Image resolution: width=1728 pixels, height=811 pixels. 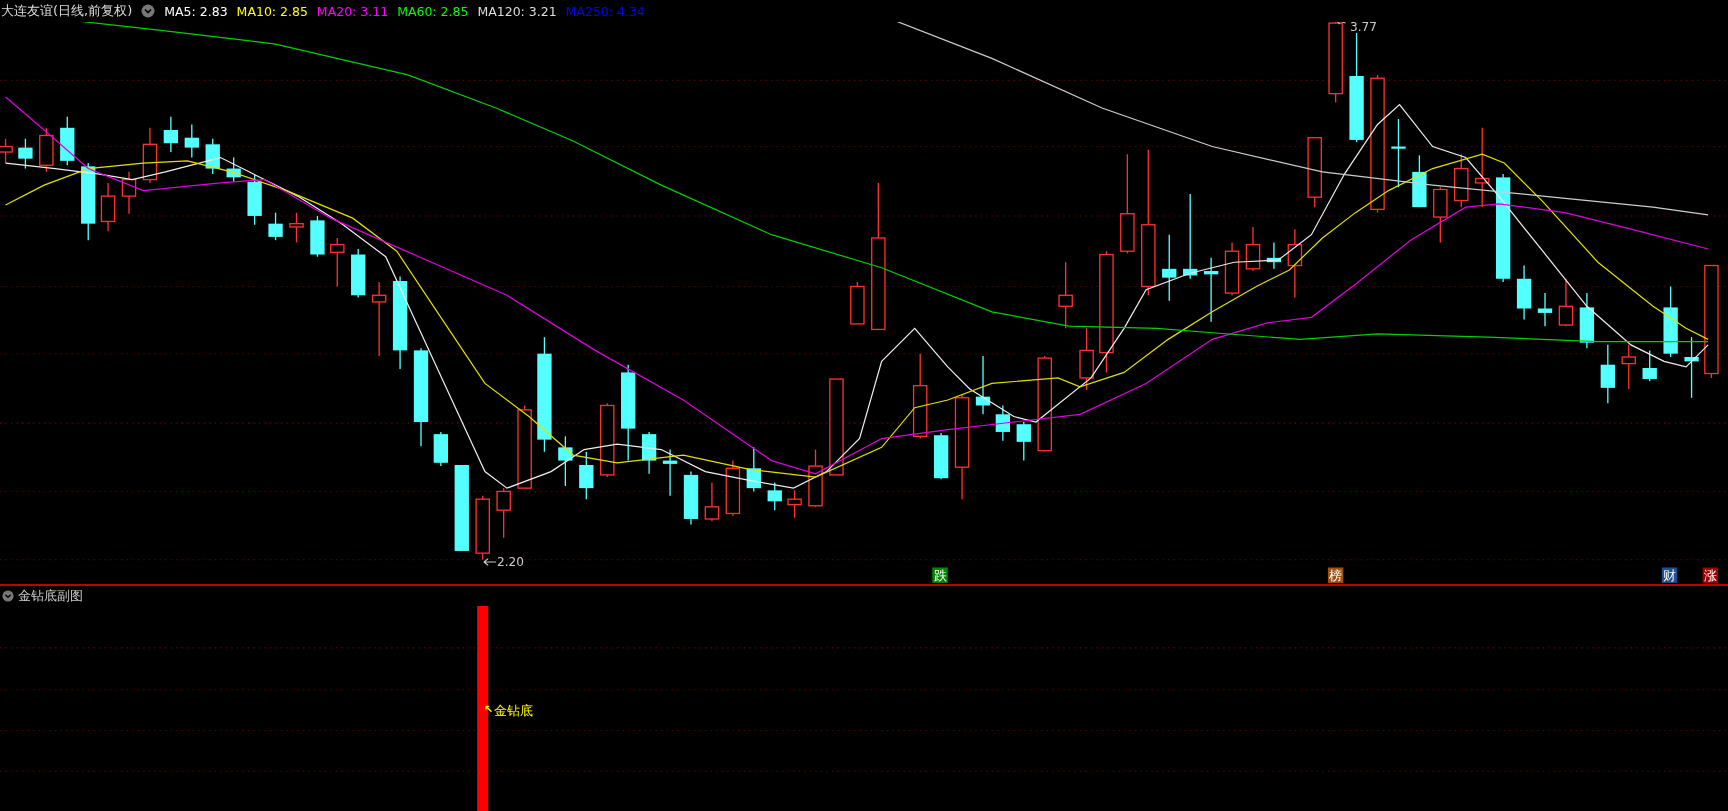 I want to click on high-price-label: 3.77, so click(x=1363, y=28).